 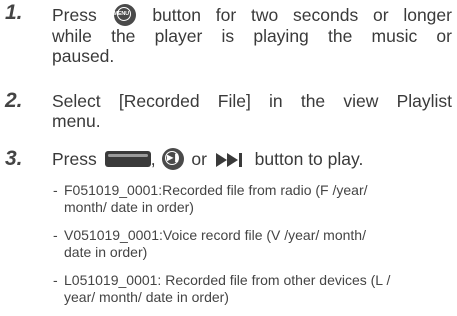 I want to click on step-3-line-1: Press, ▶❚ or button to play., so click(x=252, y=159).